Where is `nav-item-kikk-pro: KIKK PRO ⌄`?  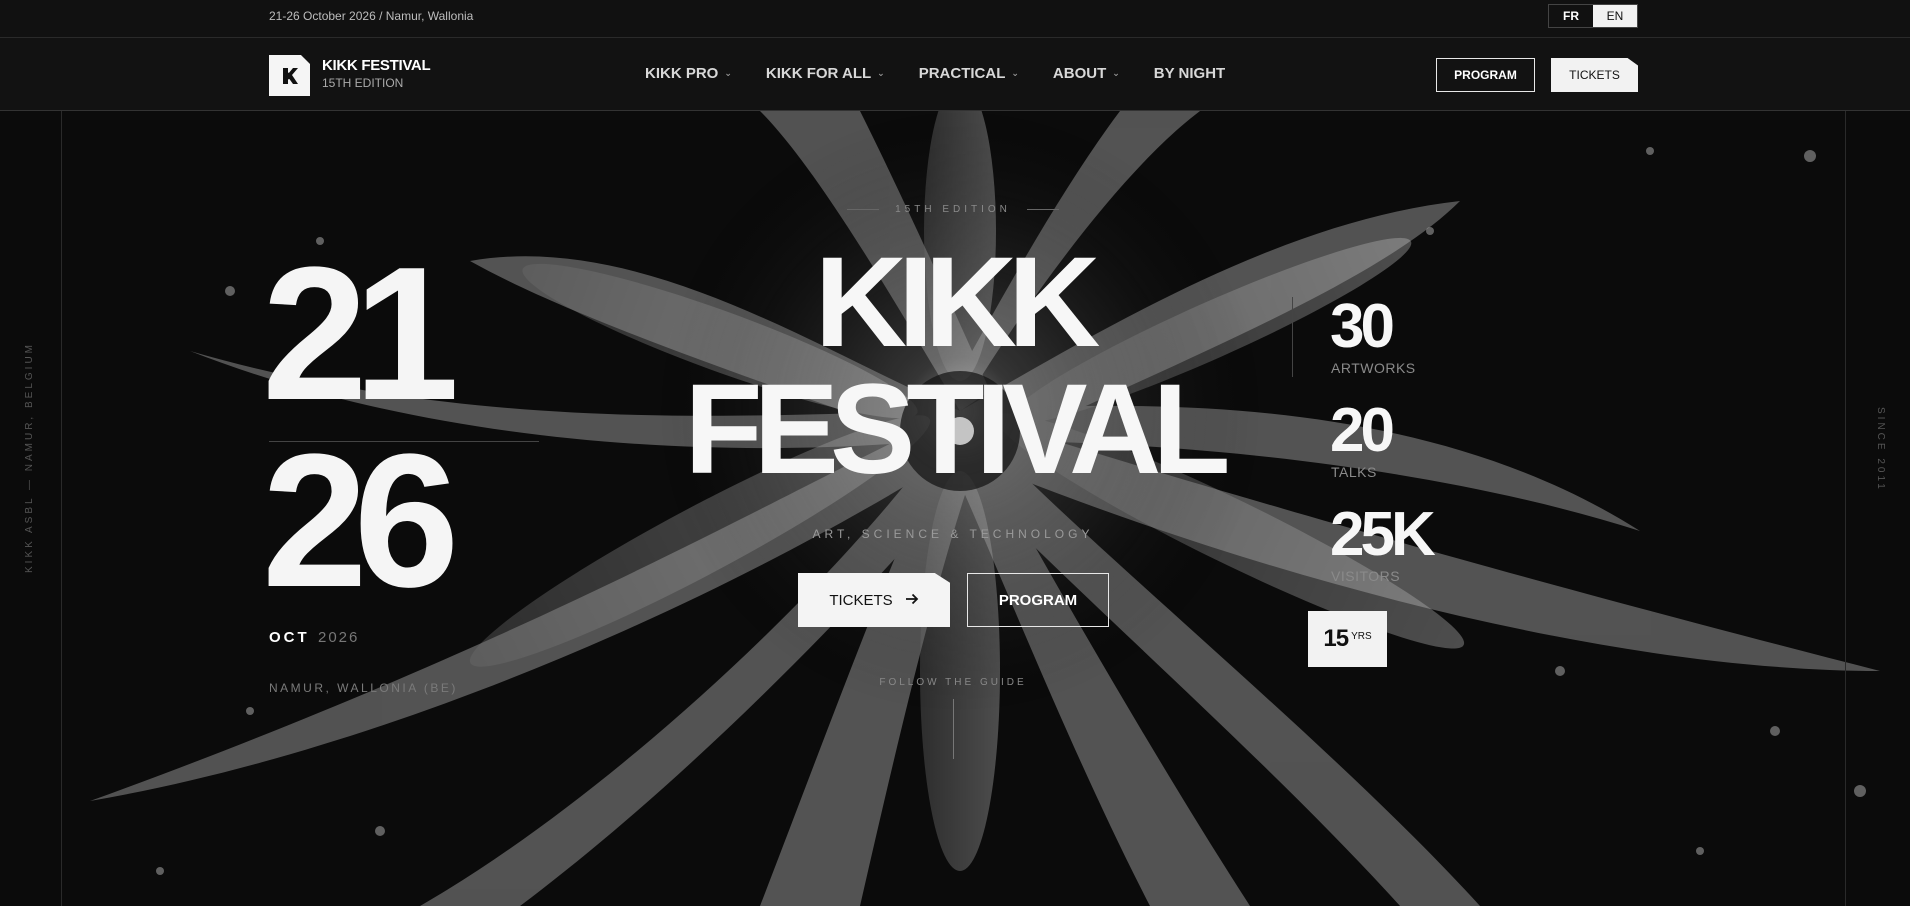 nav-item-kikk-pro: KIKK PRO ⌄ is located at coordinates (688, 73).